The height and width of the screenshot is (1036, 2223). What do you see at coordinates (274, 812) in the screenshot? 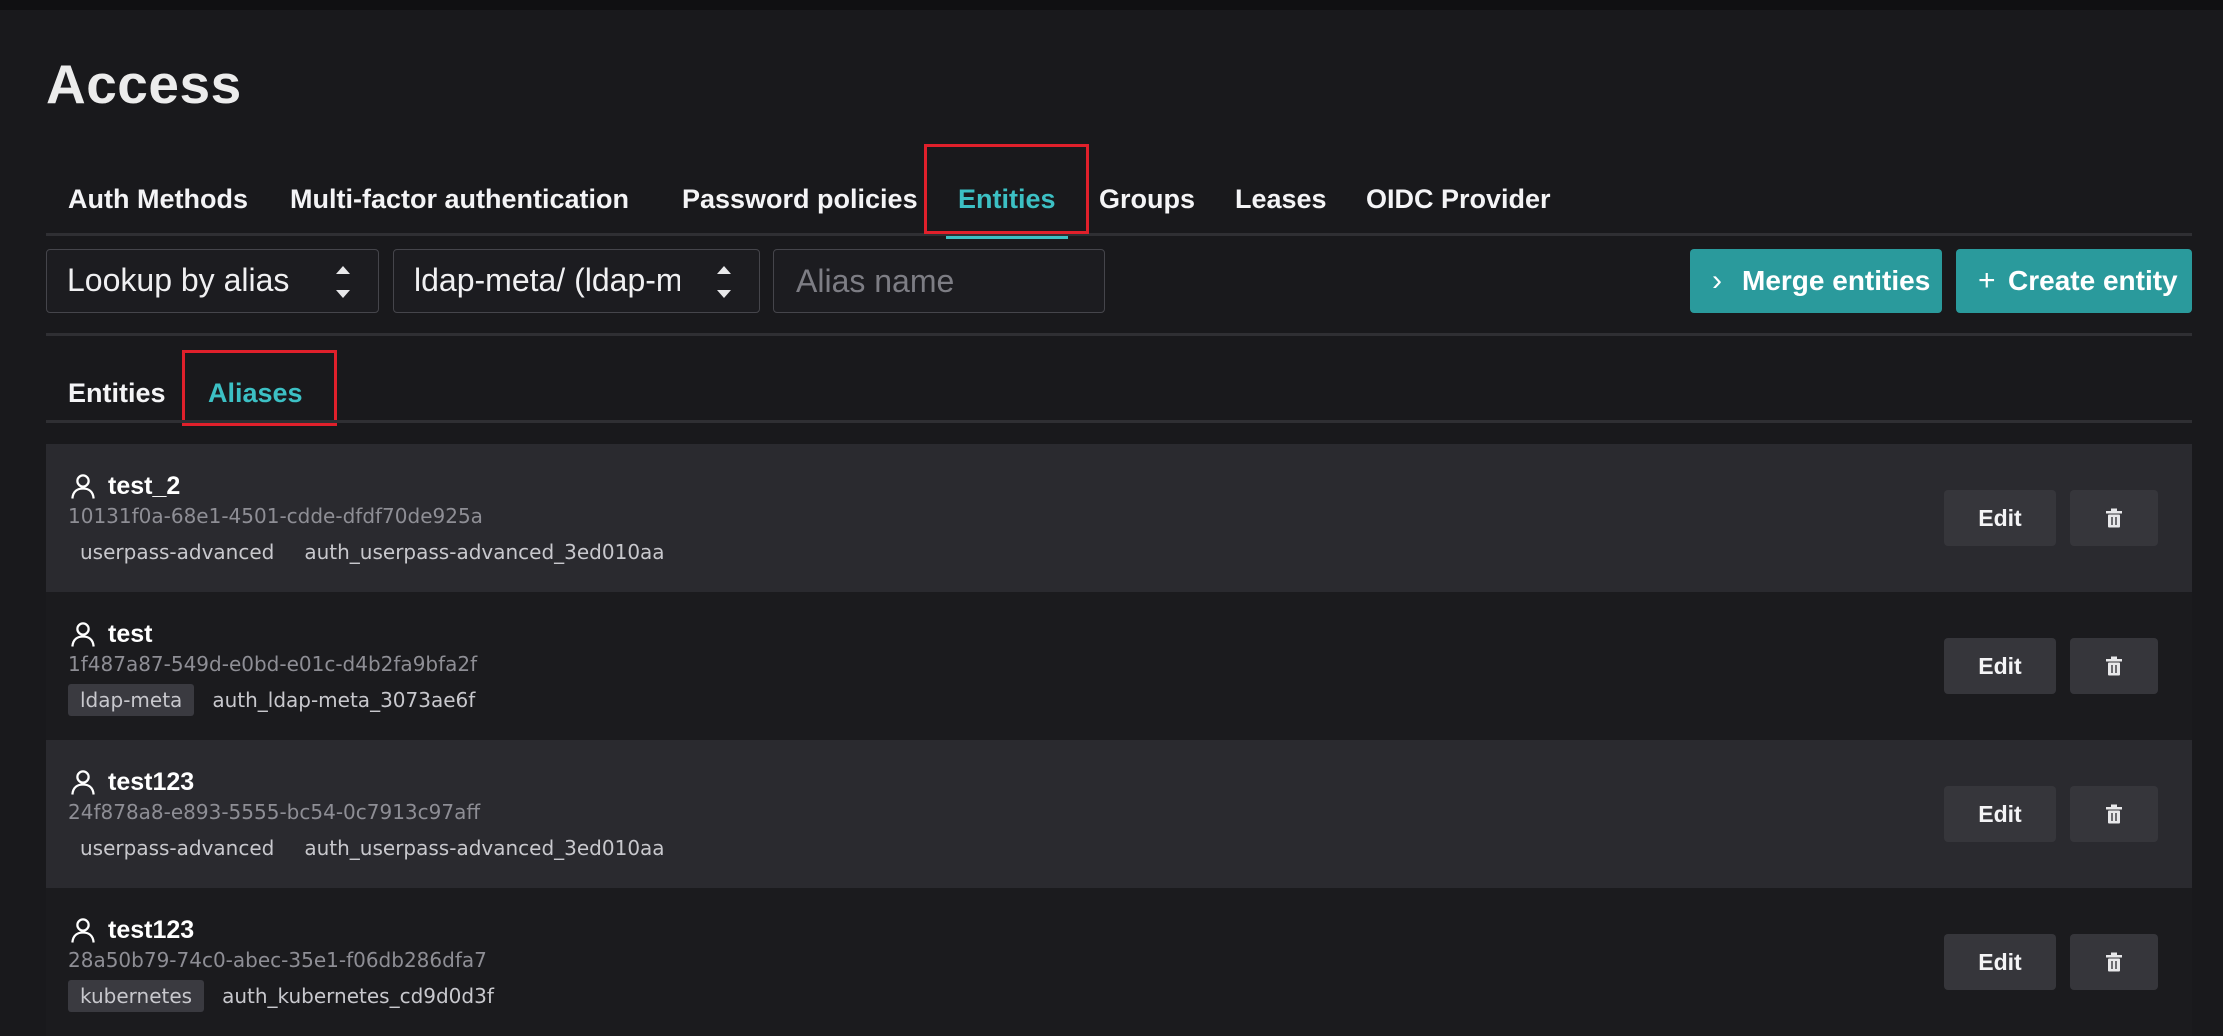
I see `alias-id: 24f878a8-e893-5555-bc54-0c7913c97aff` at bounding box center [274, 812].